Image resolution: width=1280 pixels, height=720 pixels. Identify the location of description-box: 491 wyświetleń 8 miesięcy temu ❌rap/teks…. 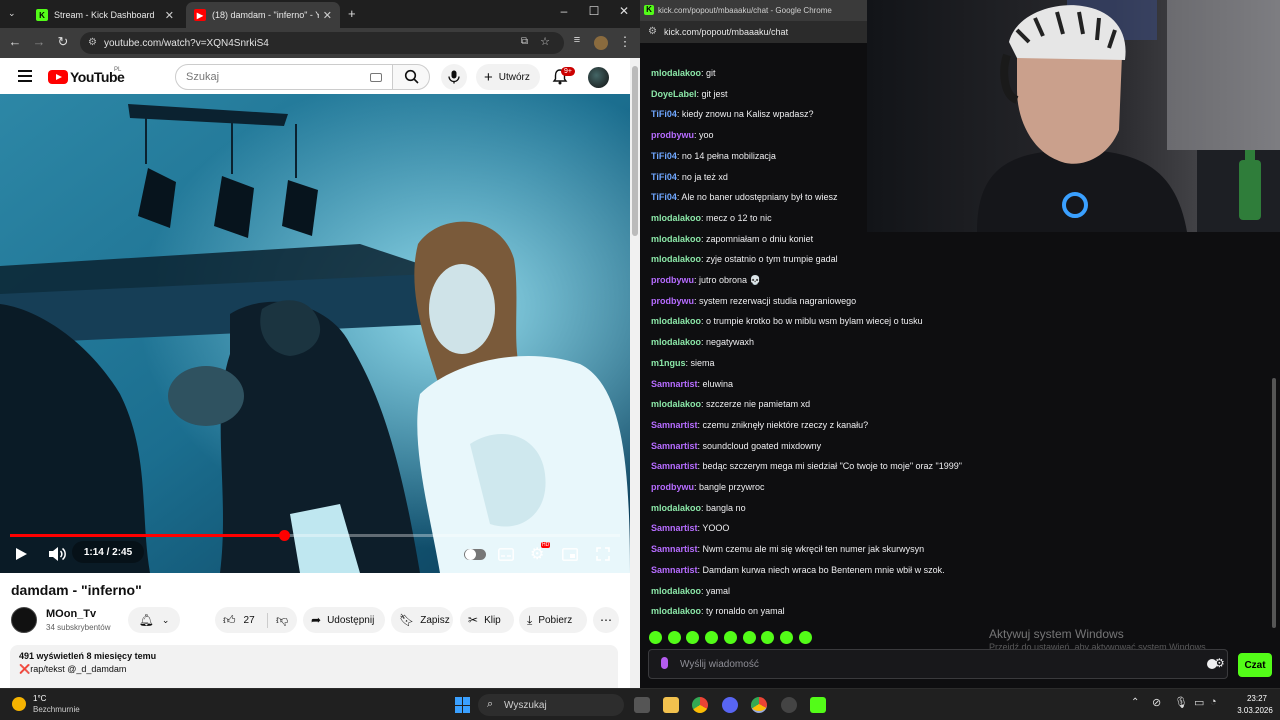
(314, 666).